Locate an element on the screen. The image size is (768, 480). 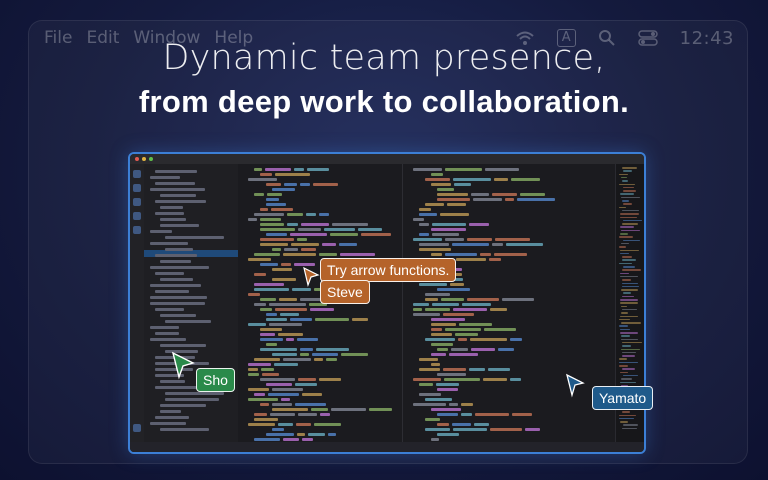
close-window-icon is located at coordinates (137, 159).